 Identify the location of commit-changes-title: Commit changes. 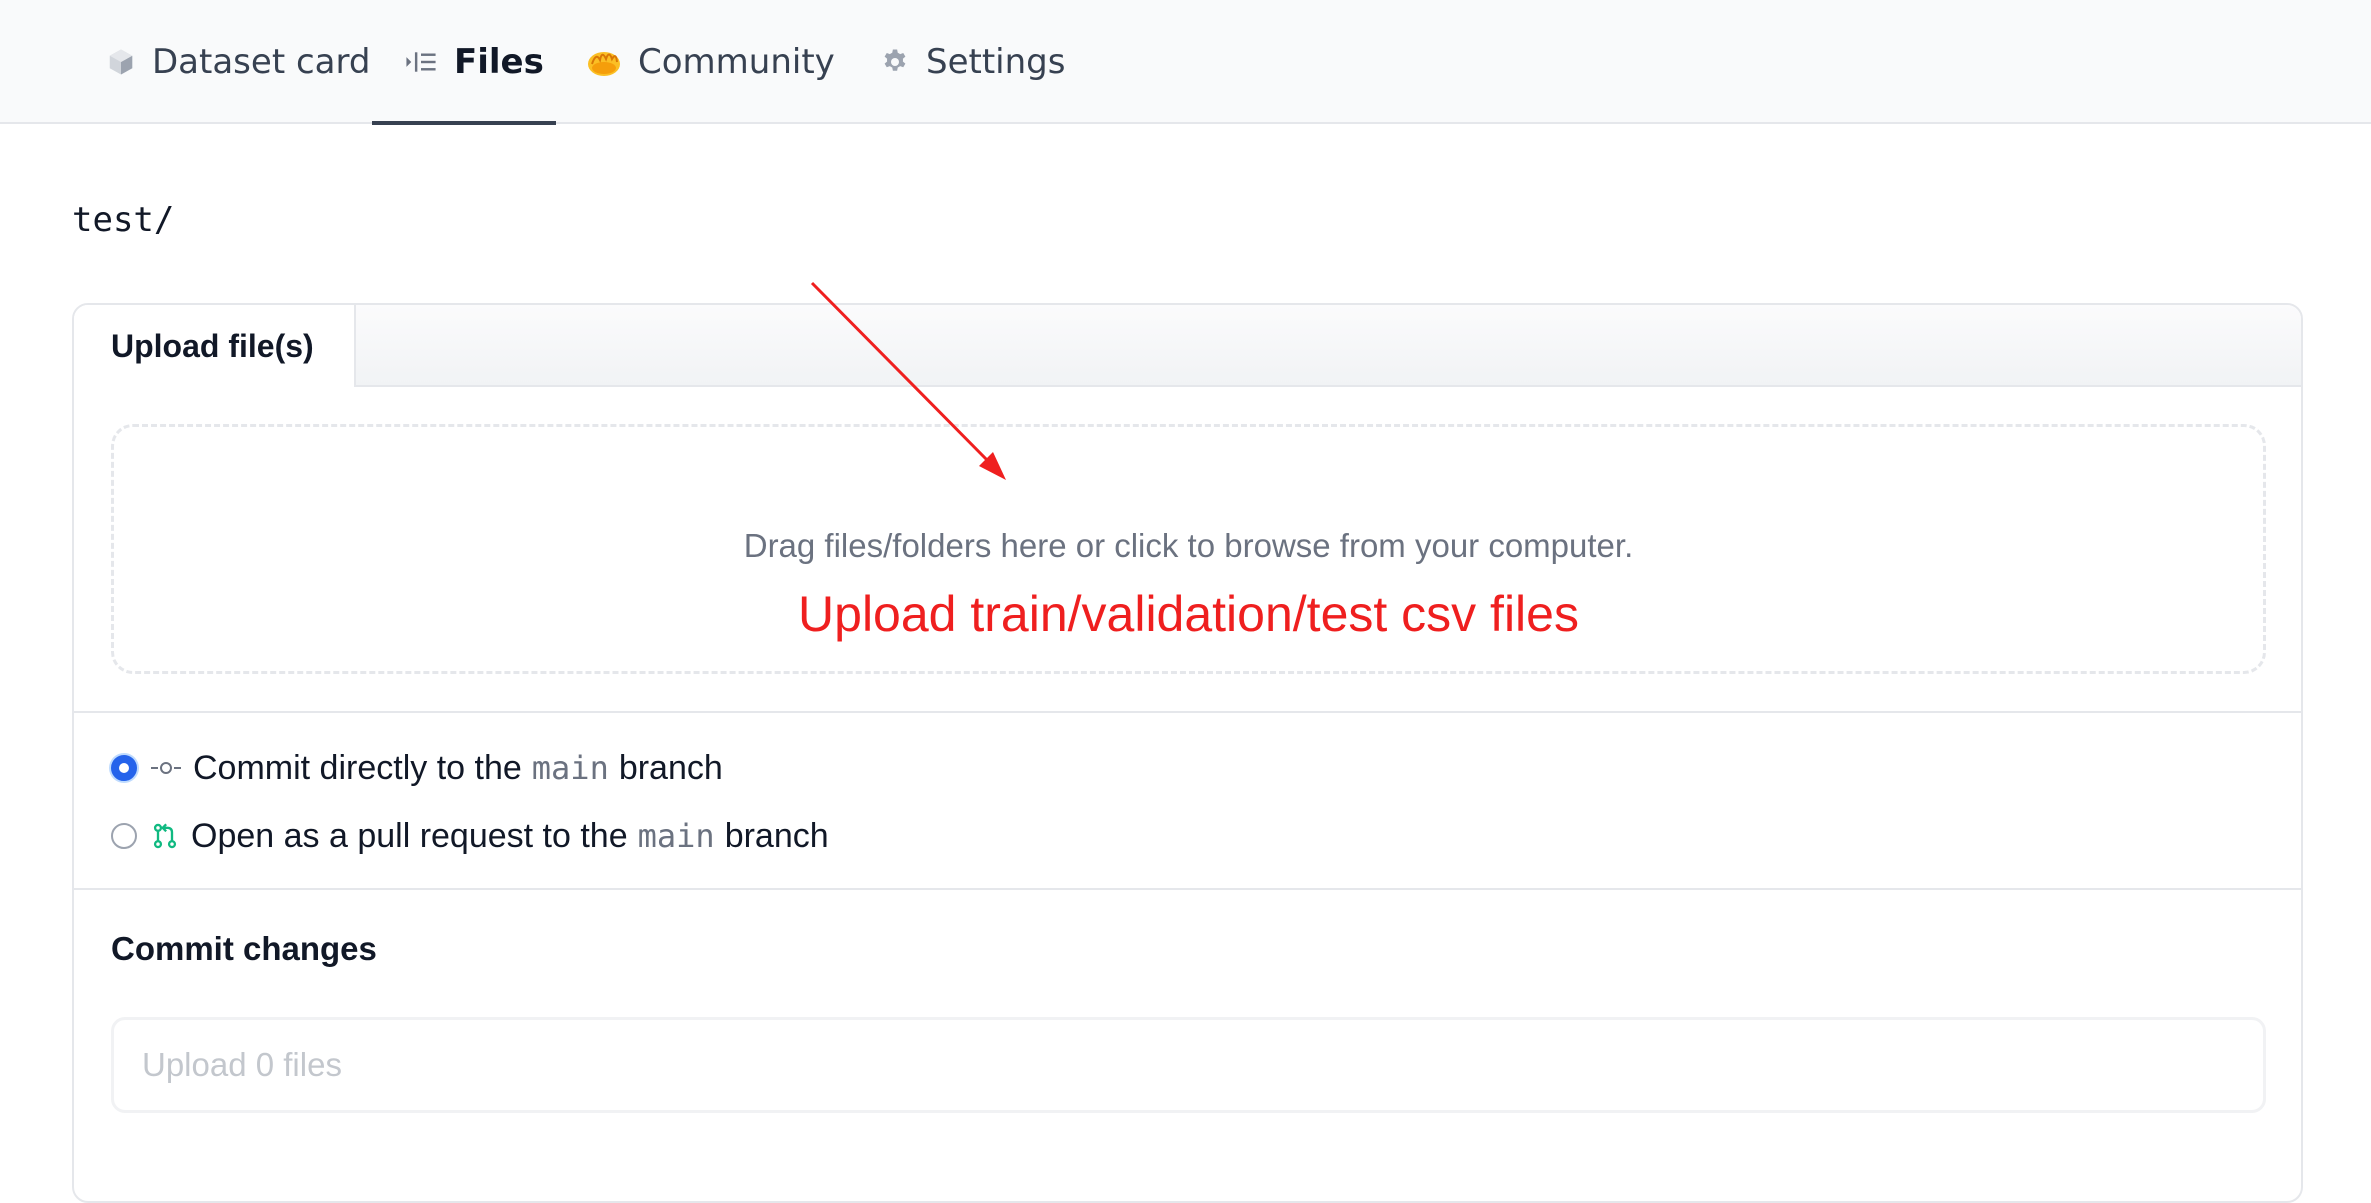
(244, 948).